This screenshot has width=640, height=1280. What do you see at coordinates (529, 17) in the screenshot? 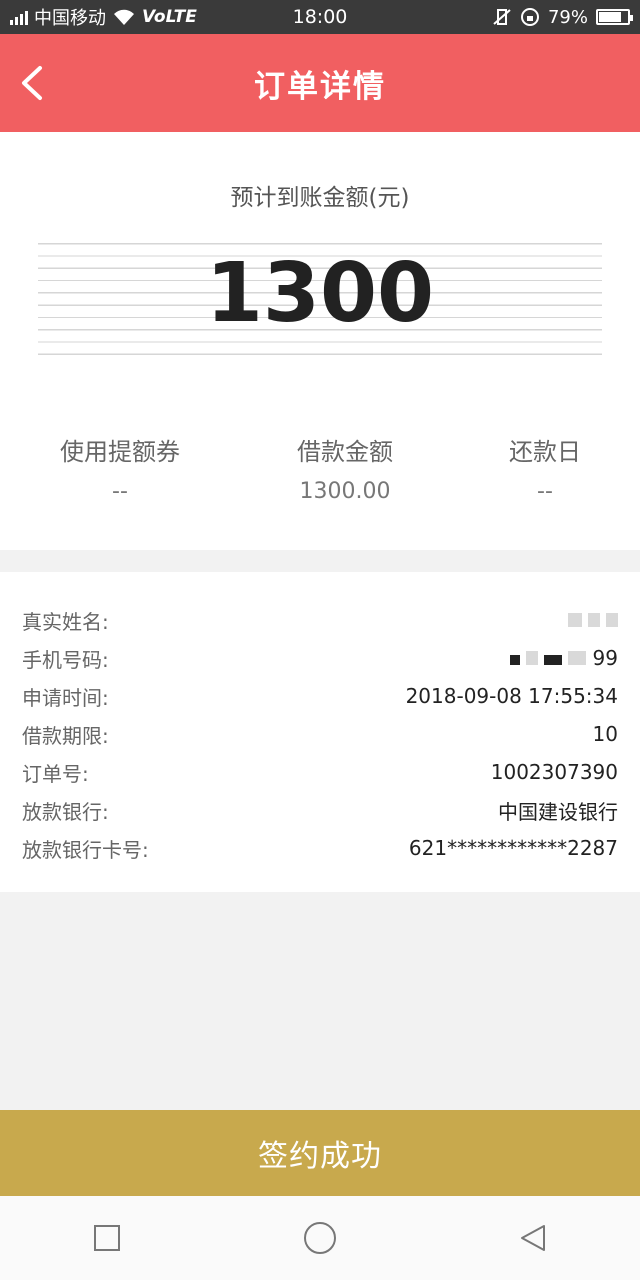
I see `lock-rotation-icon` at bounding box center [529, 17].